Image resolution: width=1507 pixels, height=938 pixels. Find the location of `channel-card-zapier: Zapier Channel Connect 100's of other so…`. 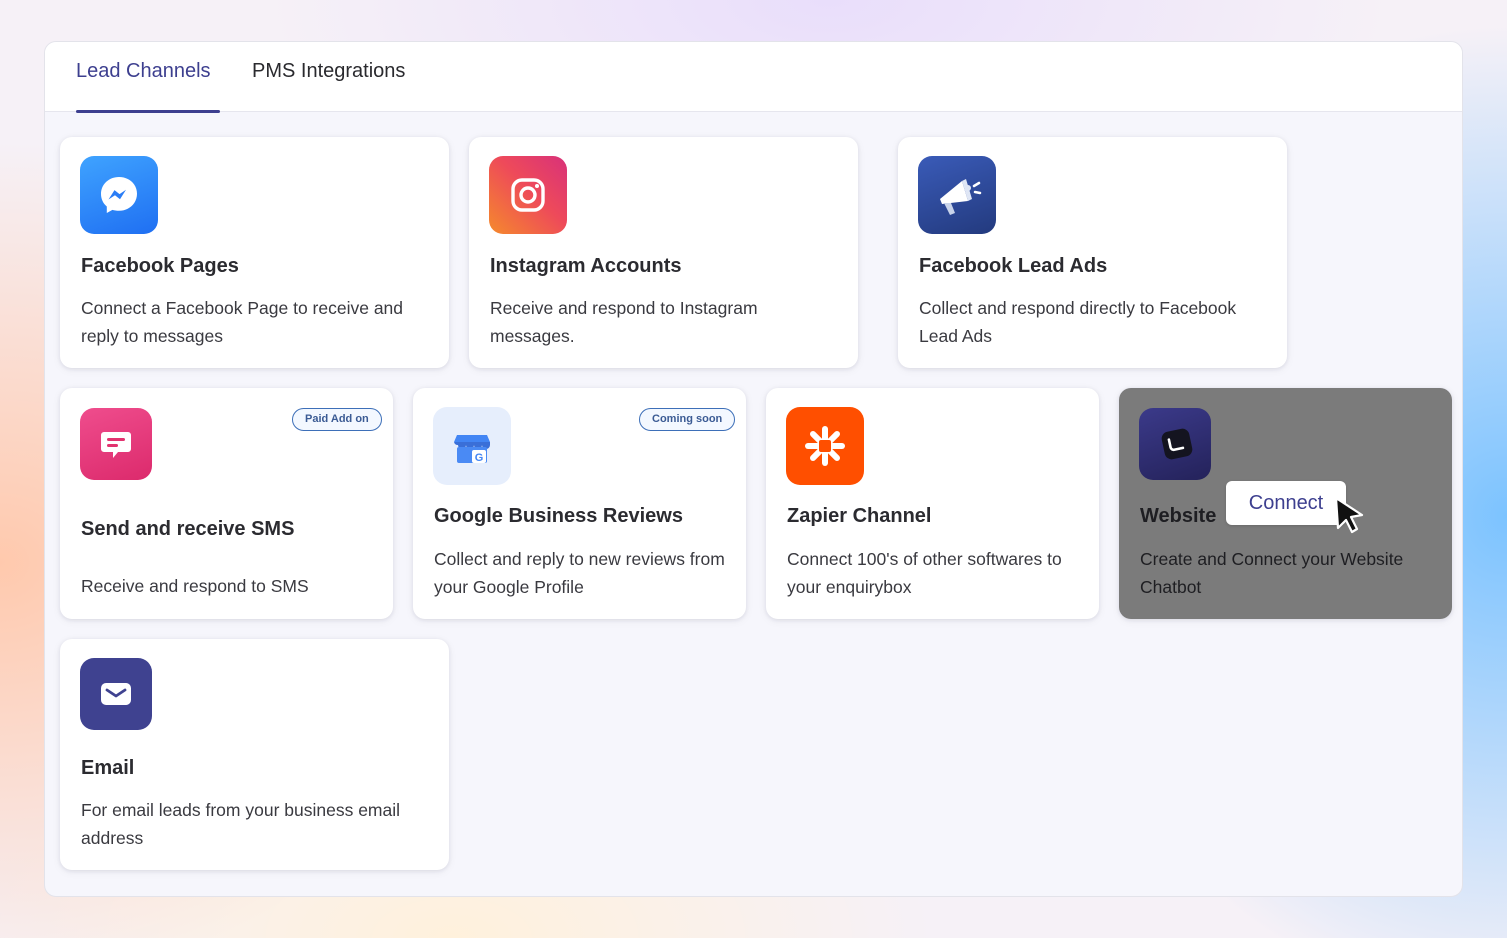

channel-card-zapier: Zapier Channel Connect 100's of other so… is located at coordinates (932, 503).